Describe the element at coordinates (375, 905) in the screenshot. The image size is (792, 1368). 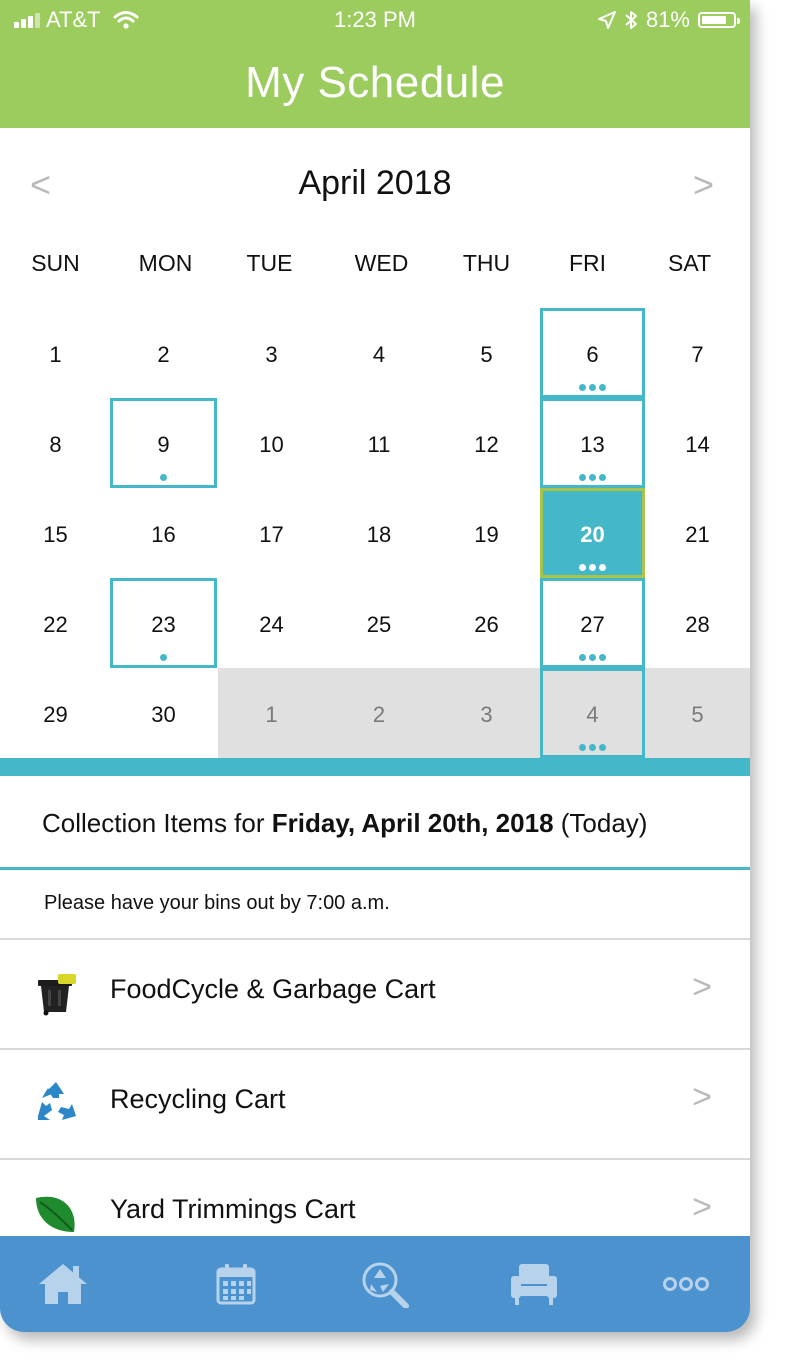
I see `bins-notice: Please have your bins out by 7:00 a.m.` at that location.